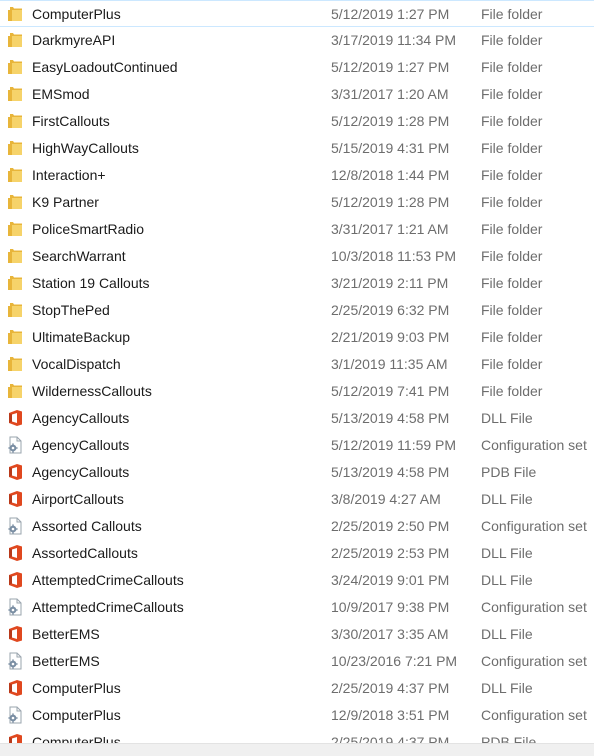  I want to click on file-name: VocalDispatch, so click(76, 364).